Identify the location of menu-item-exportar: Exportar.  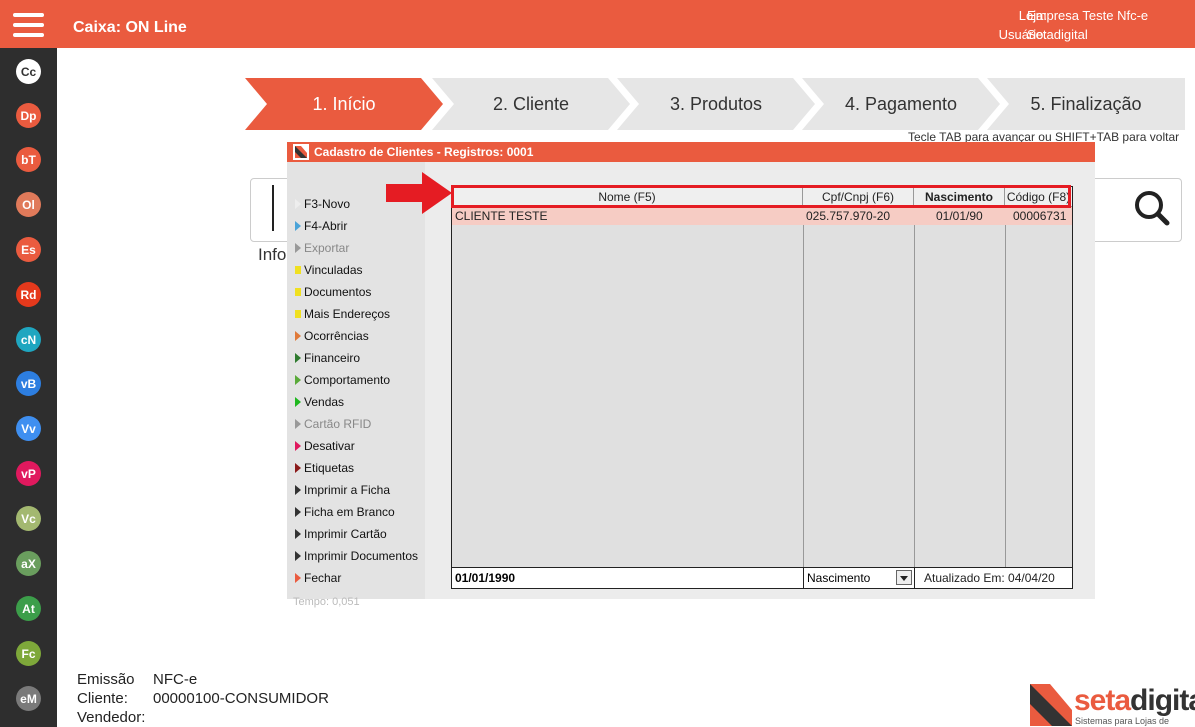
(322, 248).